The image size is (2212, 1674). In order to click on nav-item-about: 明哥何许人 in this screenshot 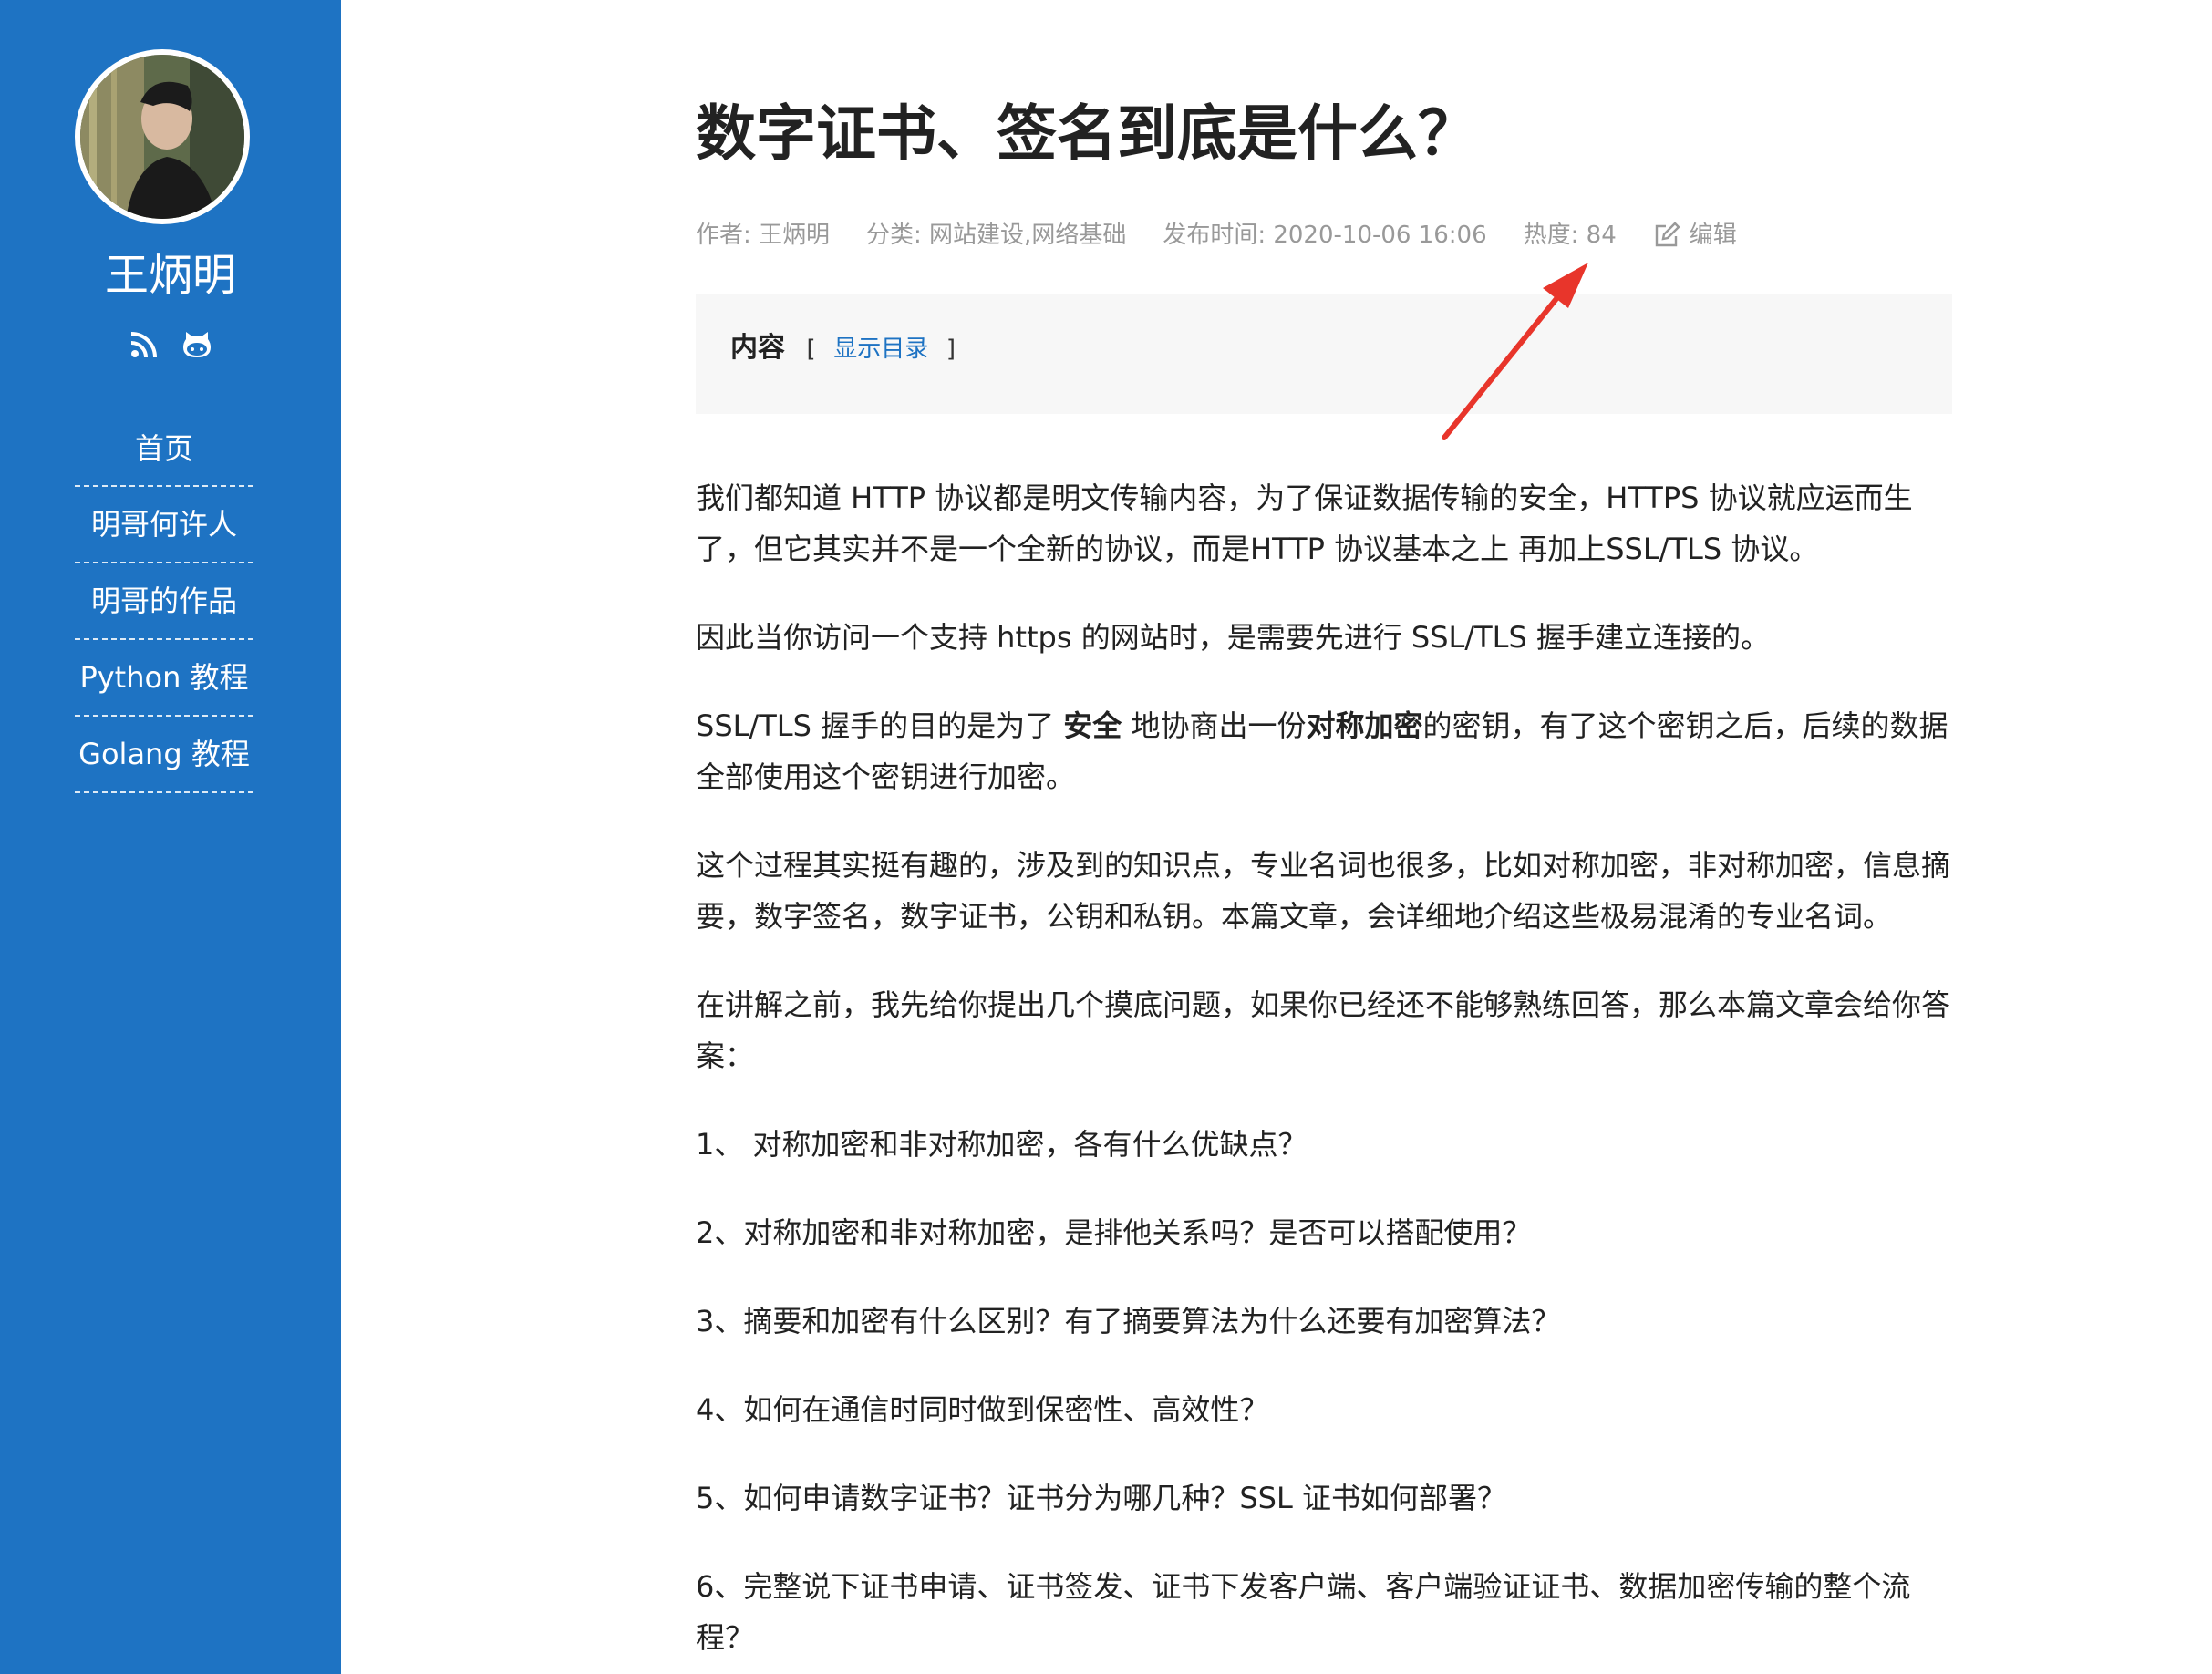, I will do `click(164, 525)`.